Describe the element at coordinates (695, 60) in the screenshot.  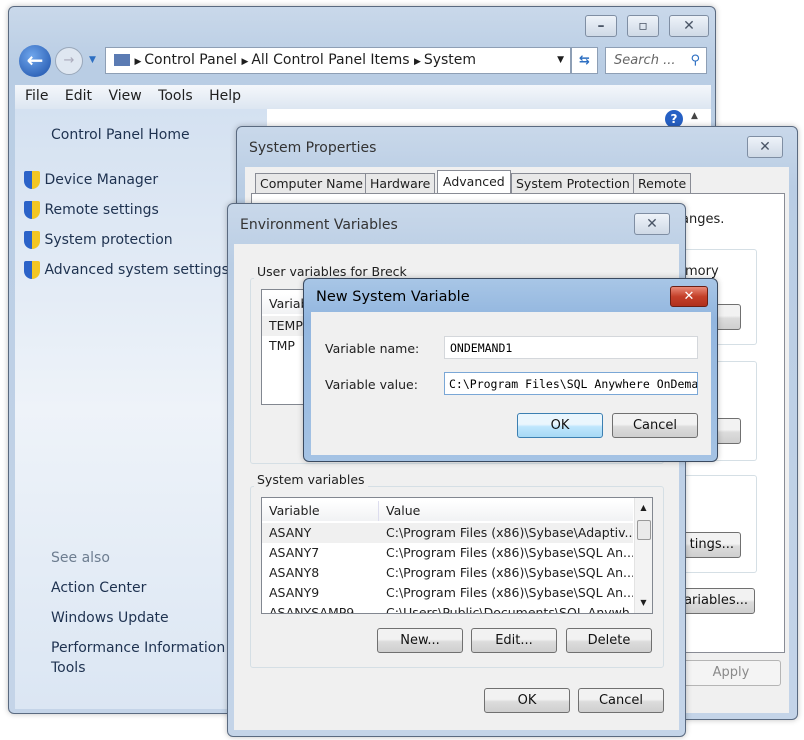
I see `search-icon: ⚲` at that location.